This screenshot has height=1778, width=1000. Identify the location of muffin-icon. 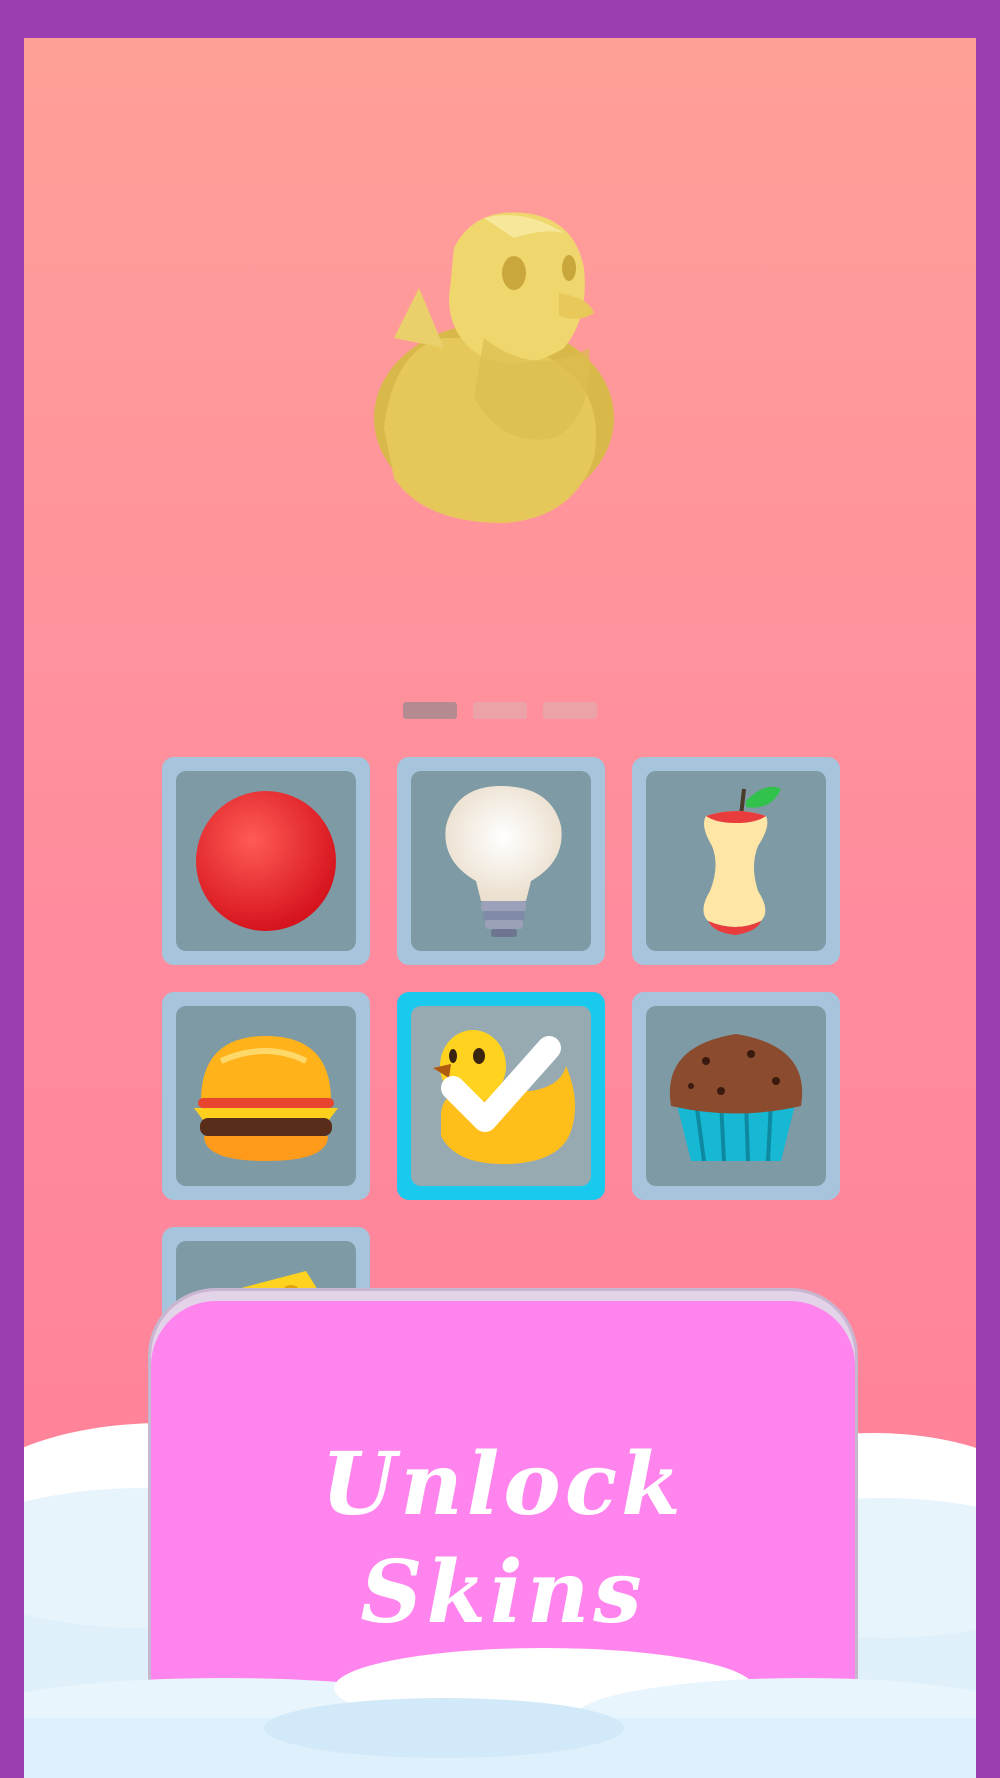
(736, 1098).